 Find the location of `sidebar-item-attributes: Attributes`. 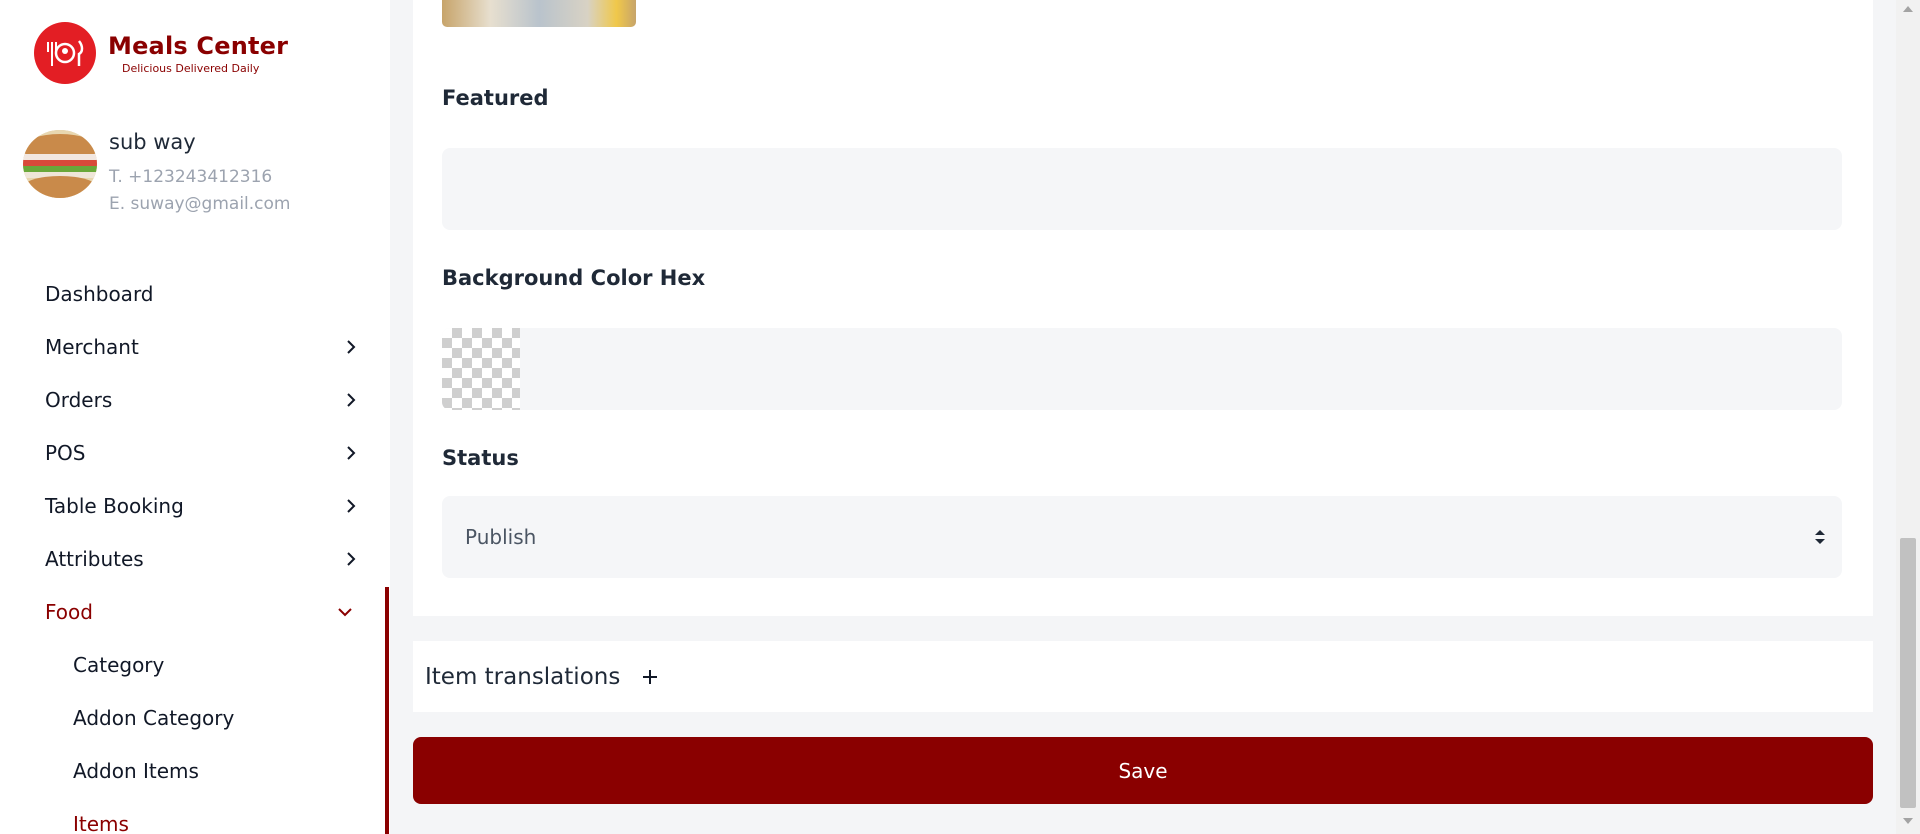

sidebar-item-attributes: Attributes is located at coordinates (192, 558).